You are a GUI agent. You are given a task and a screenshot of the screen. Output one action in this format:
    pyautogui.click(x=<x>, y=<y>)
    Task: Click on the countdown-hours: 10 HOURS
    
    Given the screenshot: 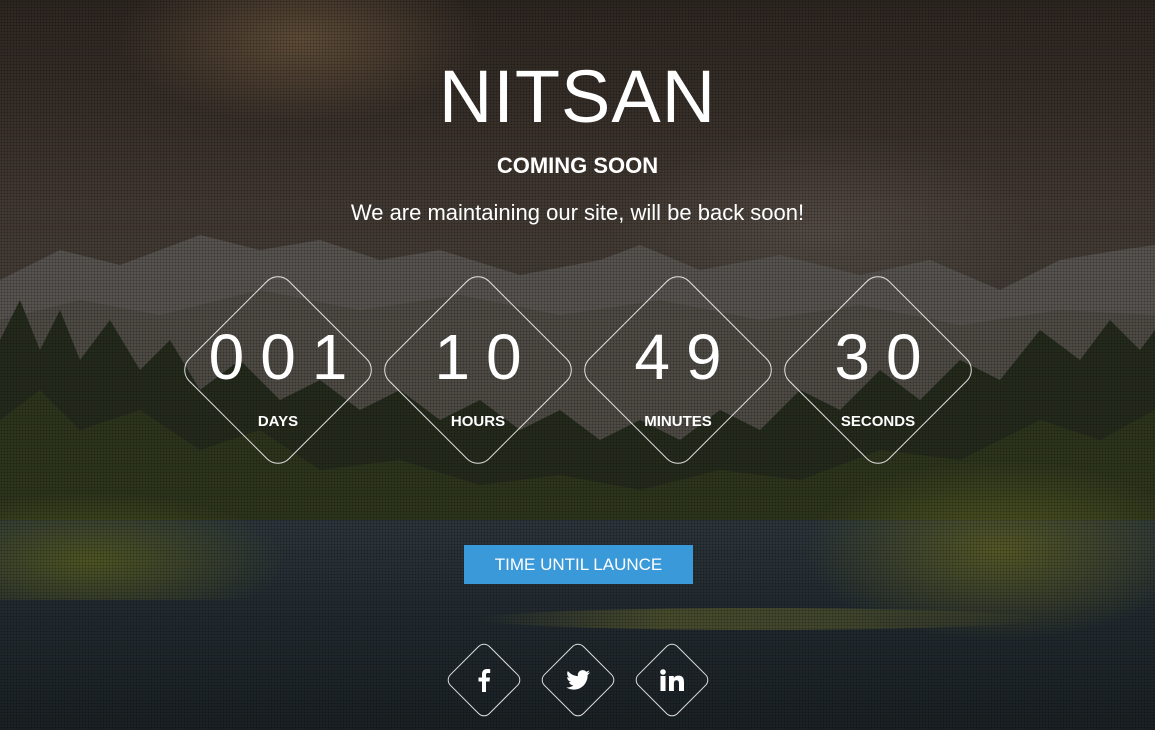 What is the action you would take?
    pyautogui.click(x=478, y=370)
    